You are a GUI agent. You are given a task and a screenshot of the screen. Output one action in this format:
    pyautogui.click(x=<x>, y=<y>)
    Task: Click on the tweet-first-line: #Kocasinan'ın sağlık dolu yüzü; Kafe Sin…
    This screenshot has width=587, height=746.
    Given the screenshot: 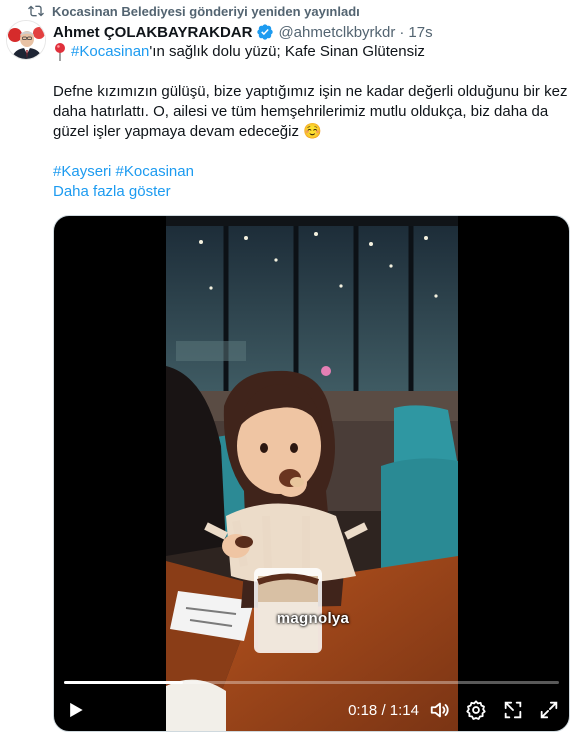 What is the action you would take?
    pyautogui.click(x=315, y=52)
    